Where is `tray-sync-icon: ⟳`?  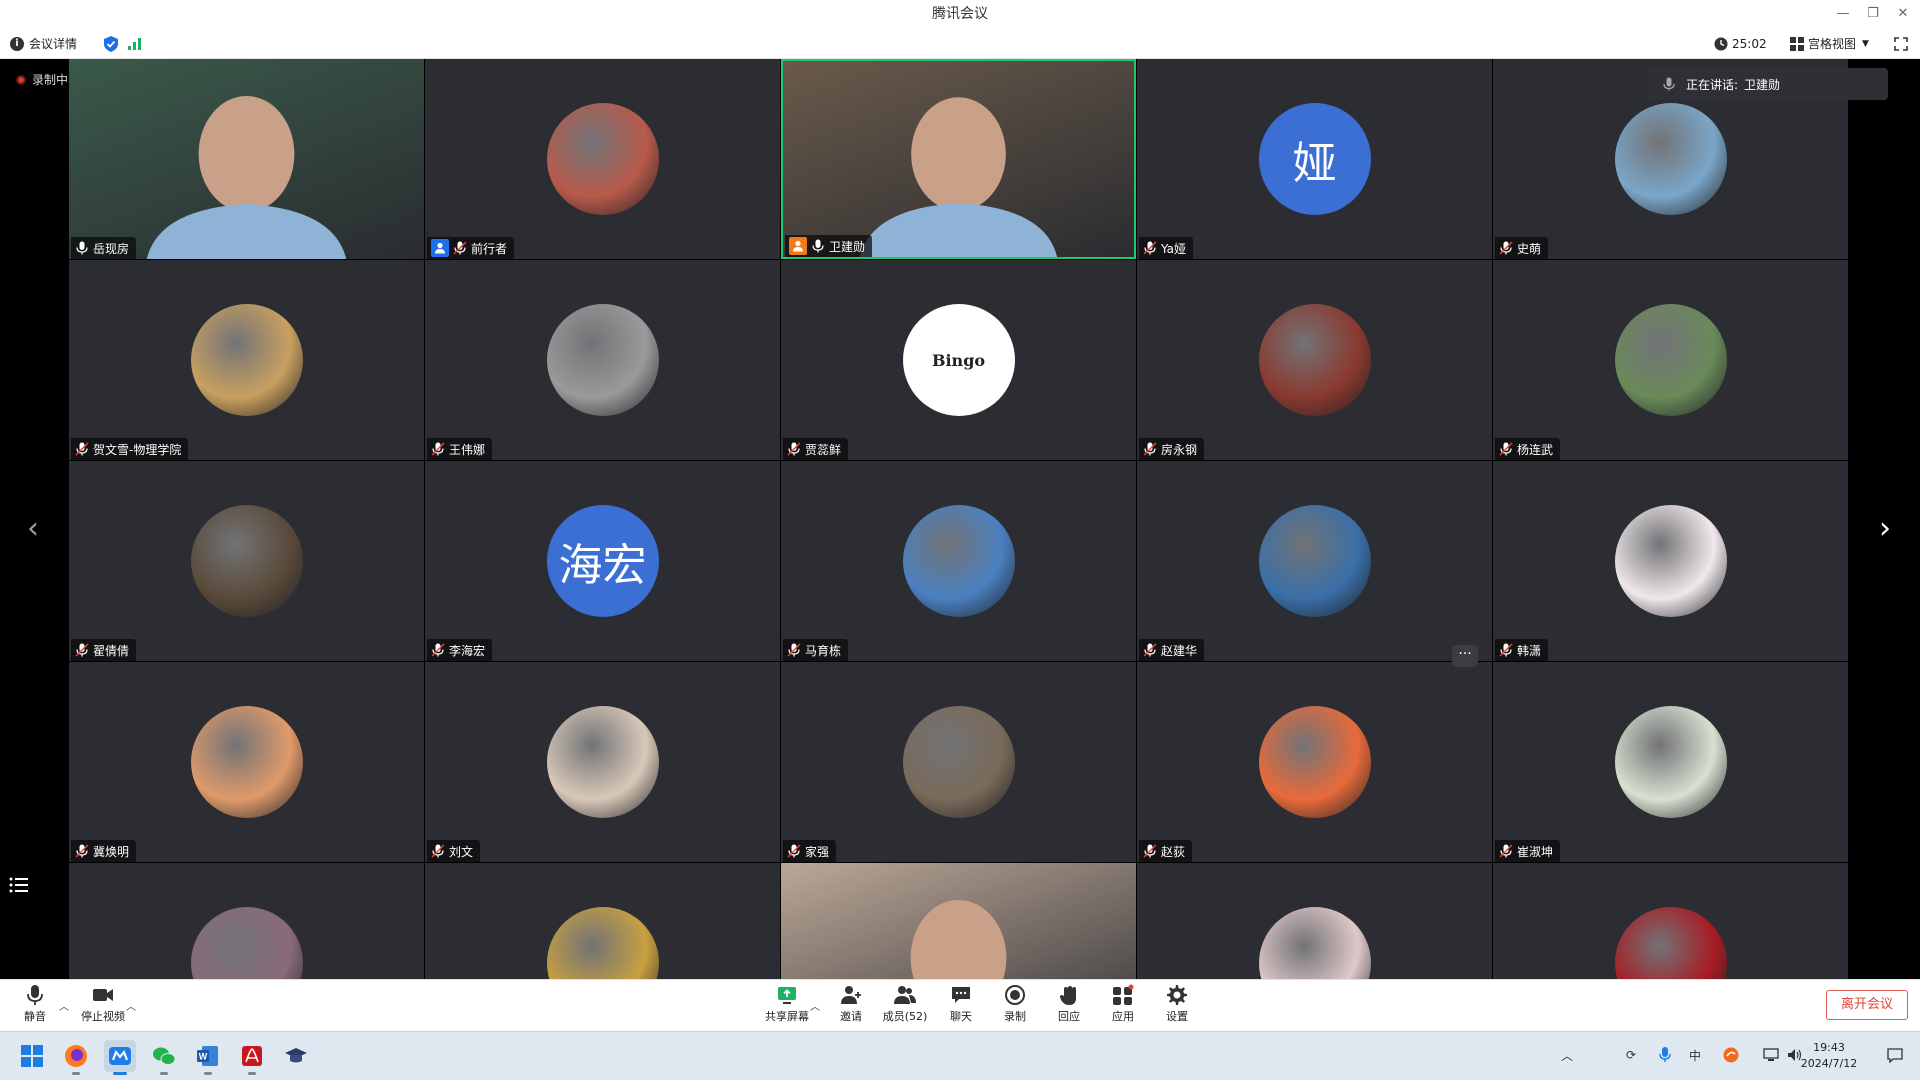 tray-sync-icon: ⟳ is located at coordinates (1631, 1055).